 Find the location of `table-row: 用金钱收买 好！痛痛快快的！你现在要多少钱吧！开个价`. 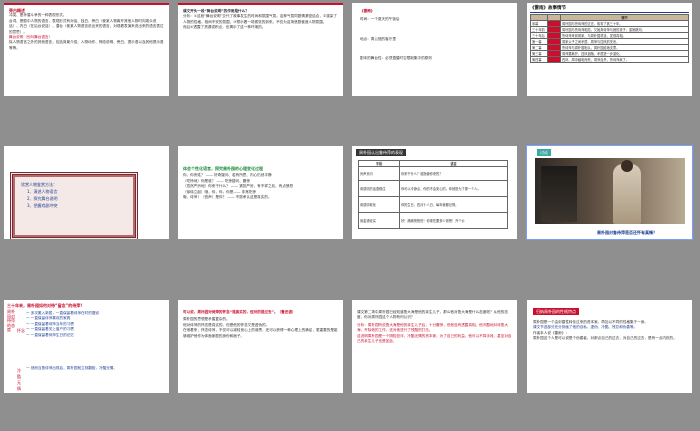

table-row: 用金钱收买 好！痛痛快快的！你现在要多少钱吧！开个价 is located at coordinates (433, 220).